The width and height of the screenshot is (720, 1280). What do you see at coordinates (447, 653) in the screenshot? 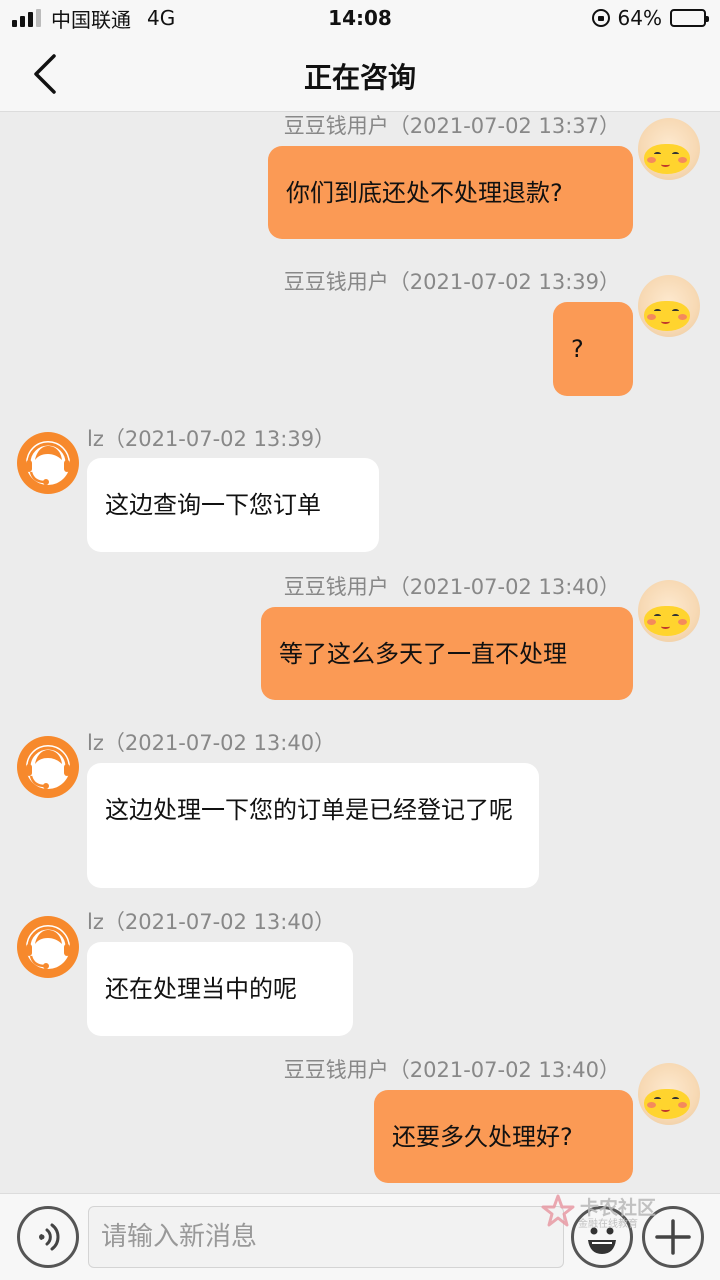
I see `message-bubble: 等了这么多天了一直不处理` at bounding box center [447, 653].